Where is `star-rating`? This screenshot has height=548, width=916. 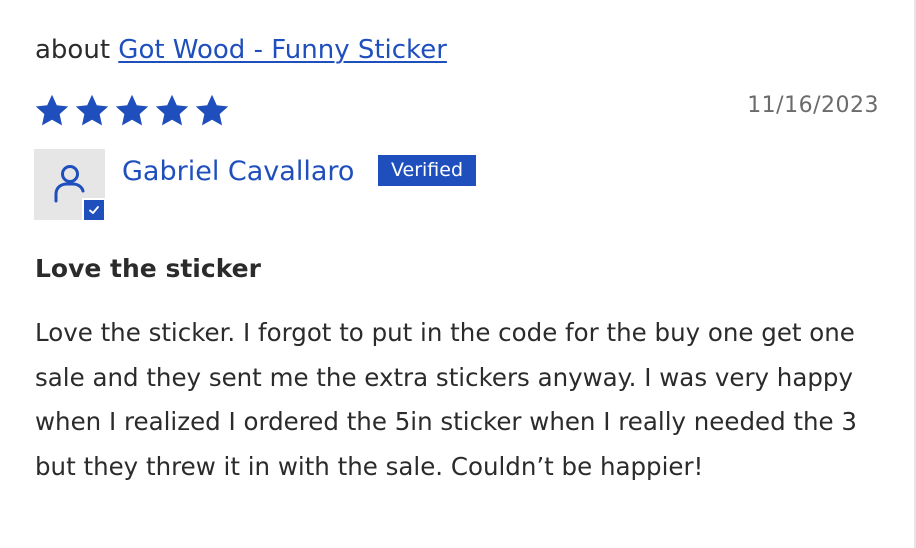
star-rating is located at coordinates (132, 111).